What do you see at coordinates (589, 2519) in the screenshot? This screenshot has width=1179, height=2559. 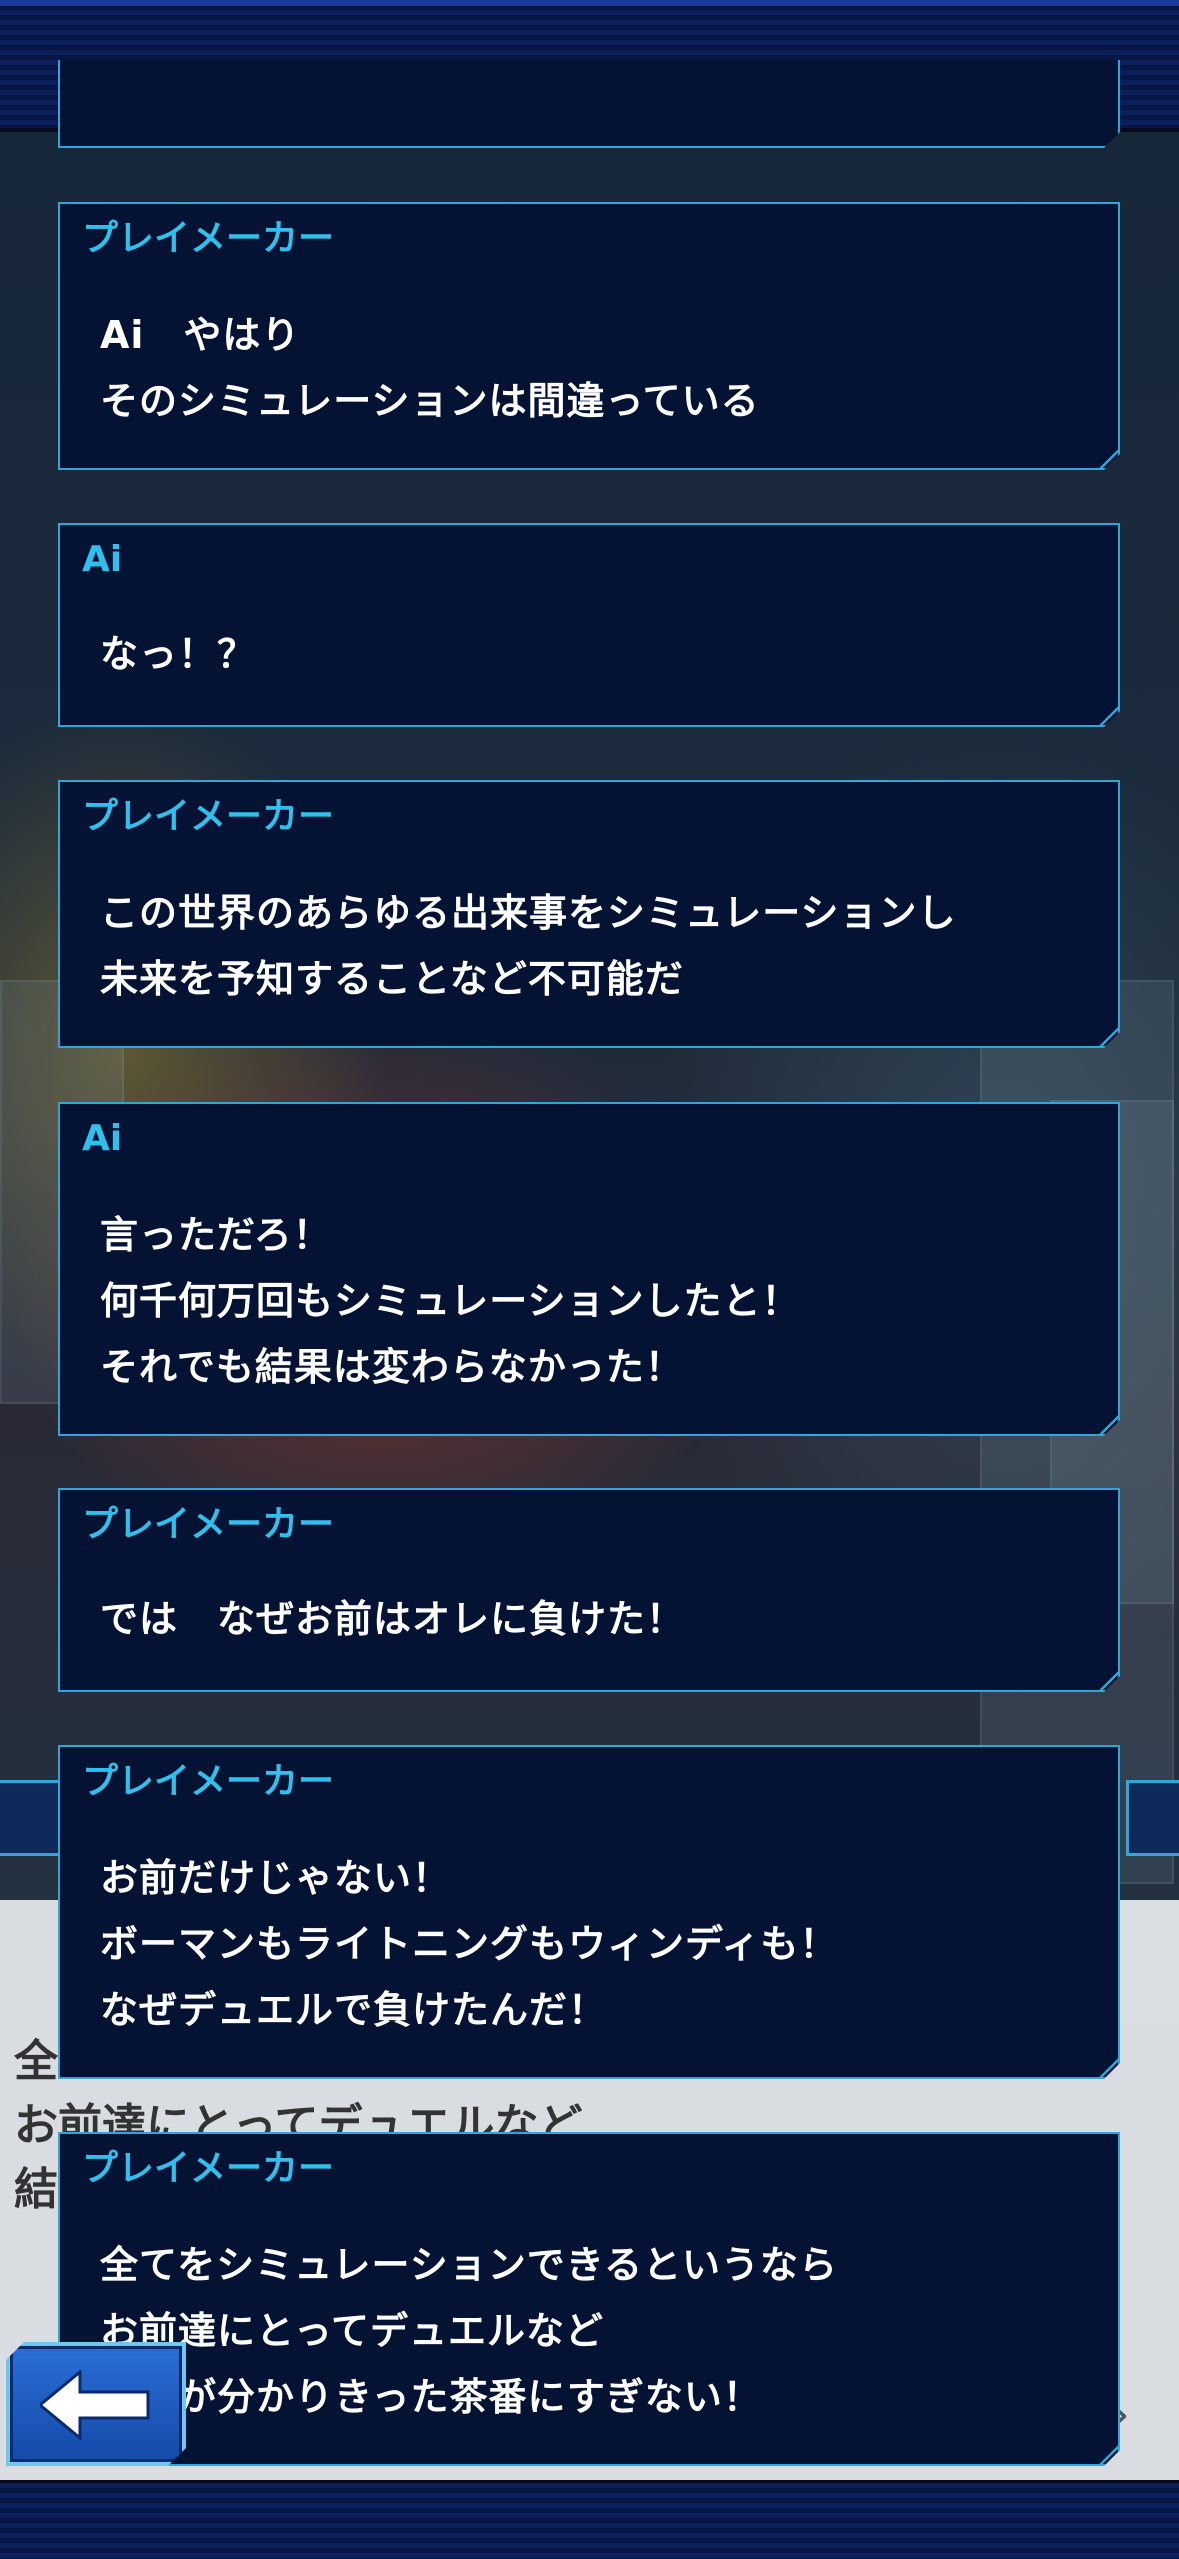 I see `bottom-bar` at bounding box center [589, 2519].